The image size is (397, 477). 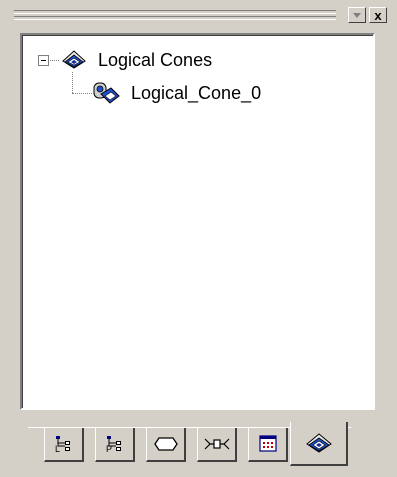 I want to click on svg-text: P, so click(x=109, y=449).